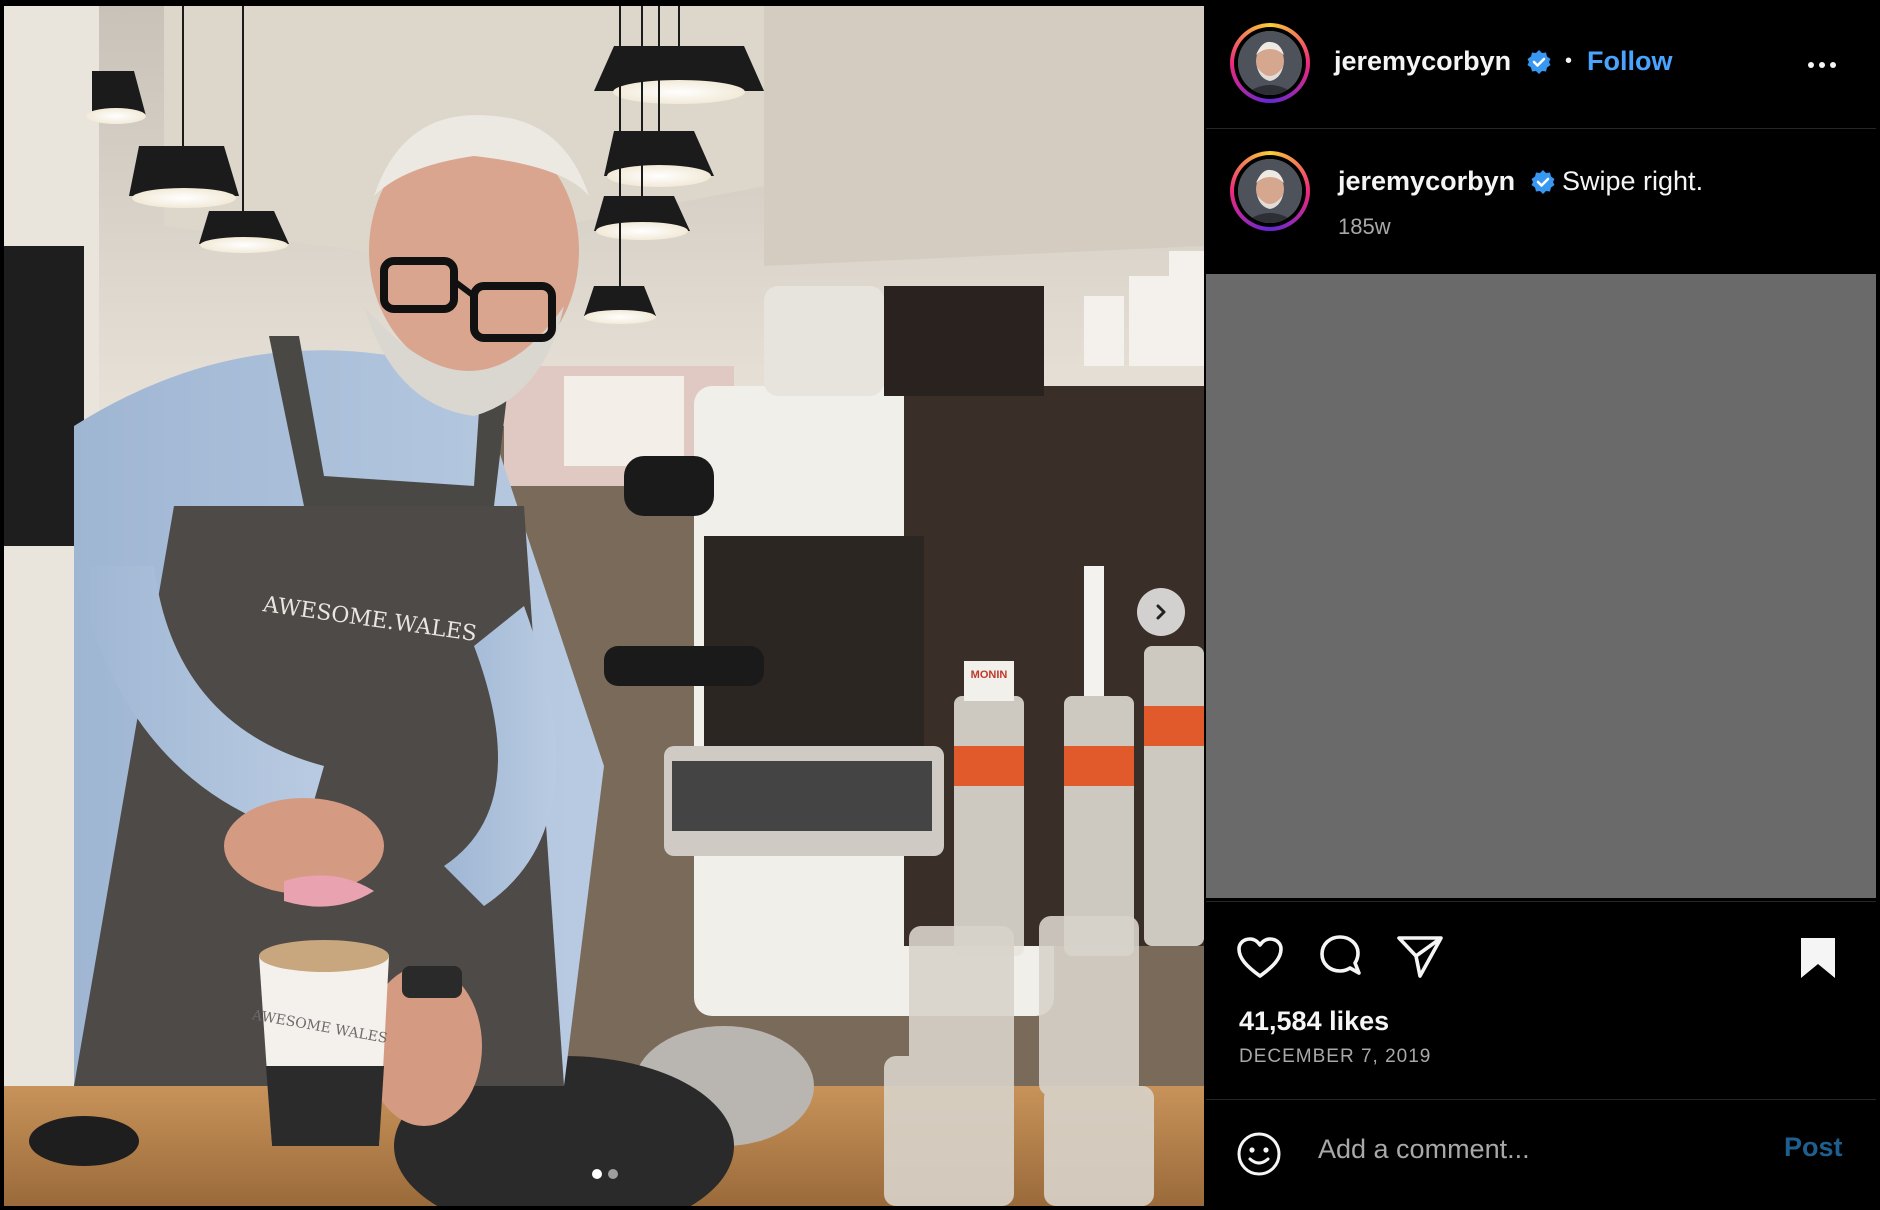 The width and height of the screenshot is (1880, 1210). I want to click on emoji-button, so click(1259, 1156).